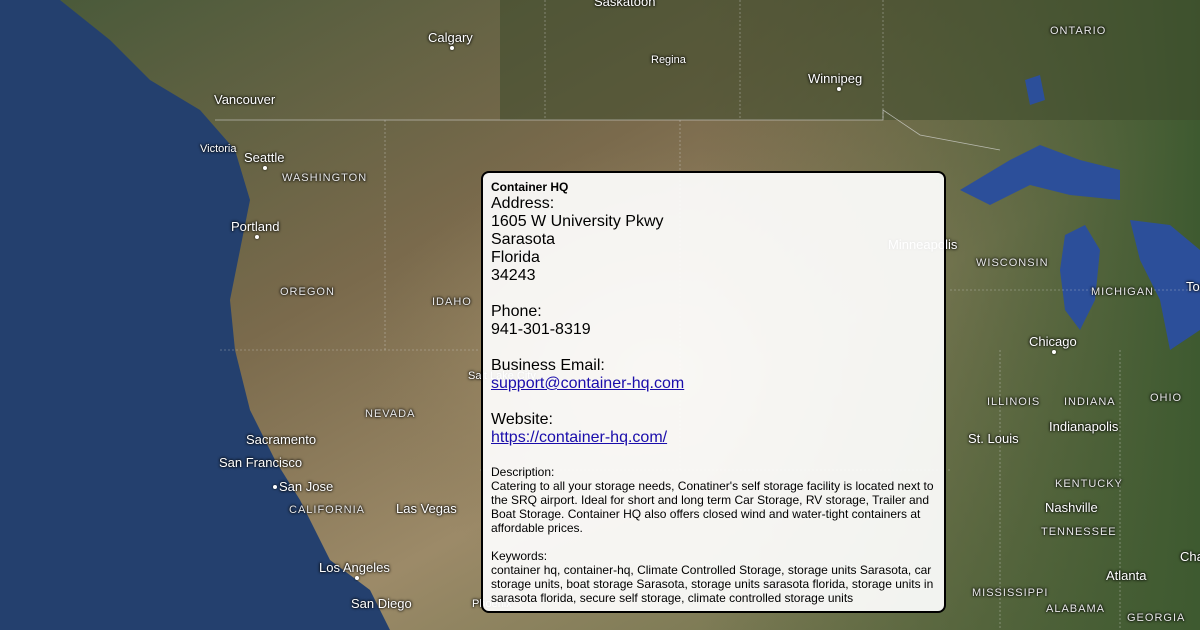  What do you see at coordinates (668, 60) in the screenshot?
I see `city-label: Regina` at bounding box center [668, 60].